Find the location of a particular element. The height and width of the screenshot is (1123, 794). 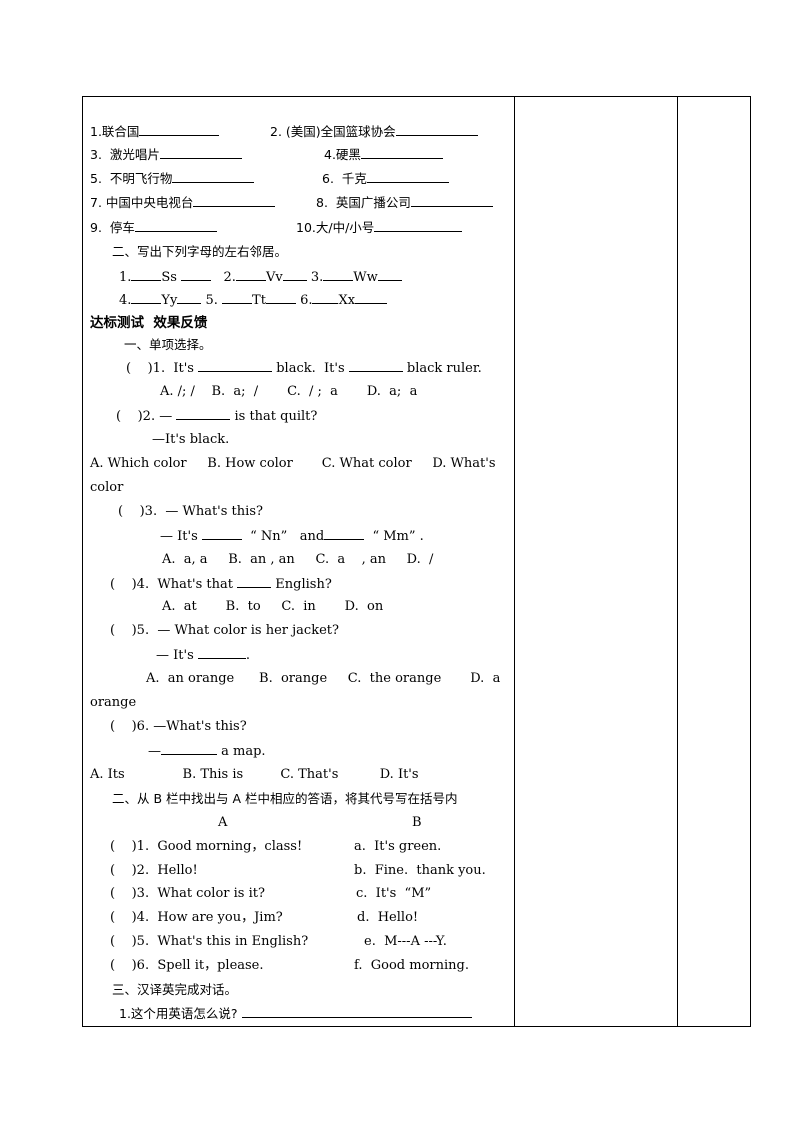

question-3-answer: — It's “ Nn” and “ Mm” . is located at coordinates (292, 536).